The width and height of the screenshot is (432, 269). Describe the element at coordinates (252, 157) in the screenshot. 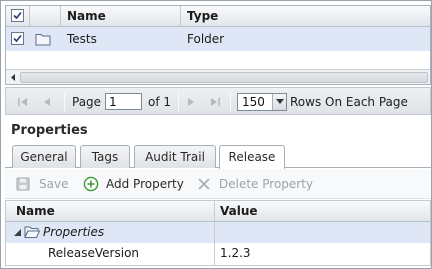

I see `tab-release: Release` at that location.